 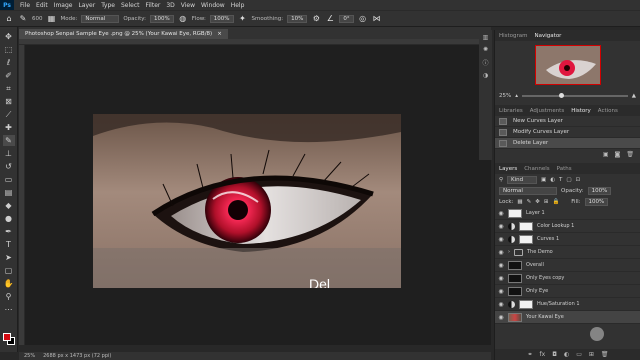 What do you see at coordinates (608, 111) in the screenshot?
I see `tab-actions: Actions` at bounding box center [608, 111].